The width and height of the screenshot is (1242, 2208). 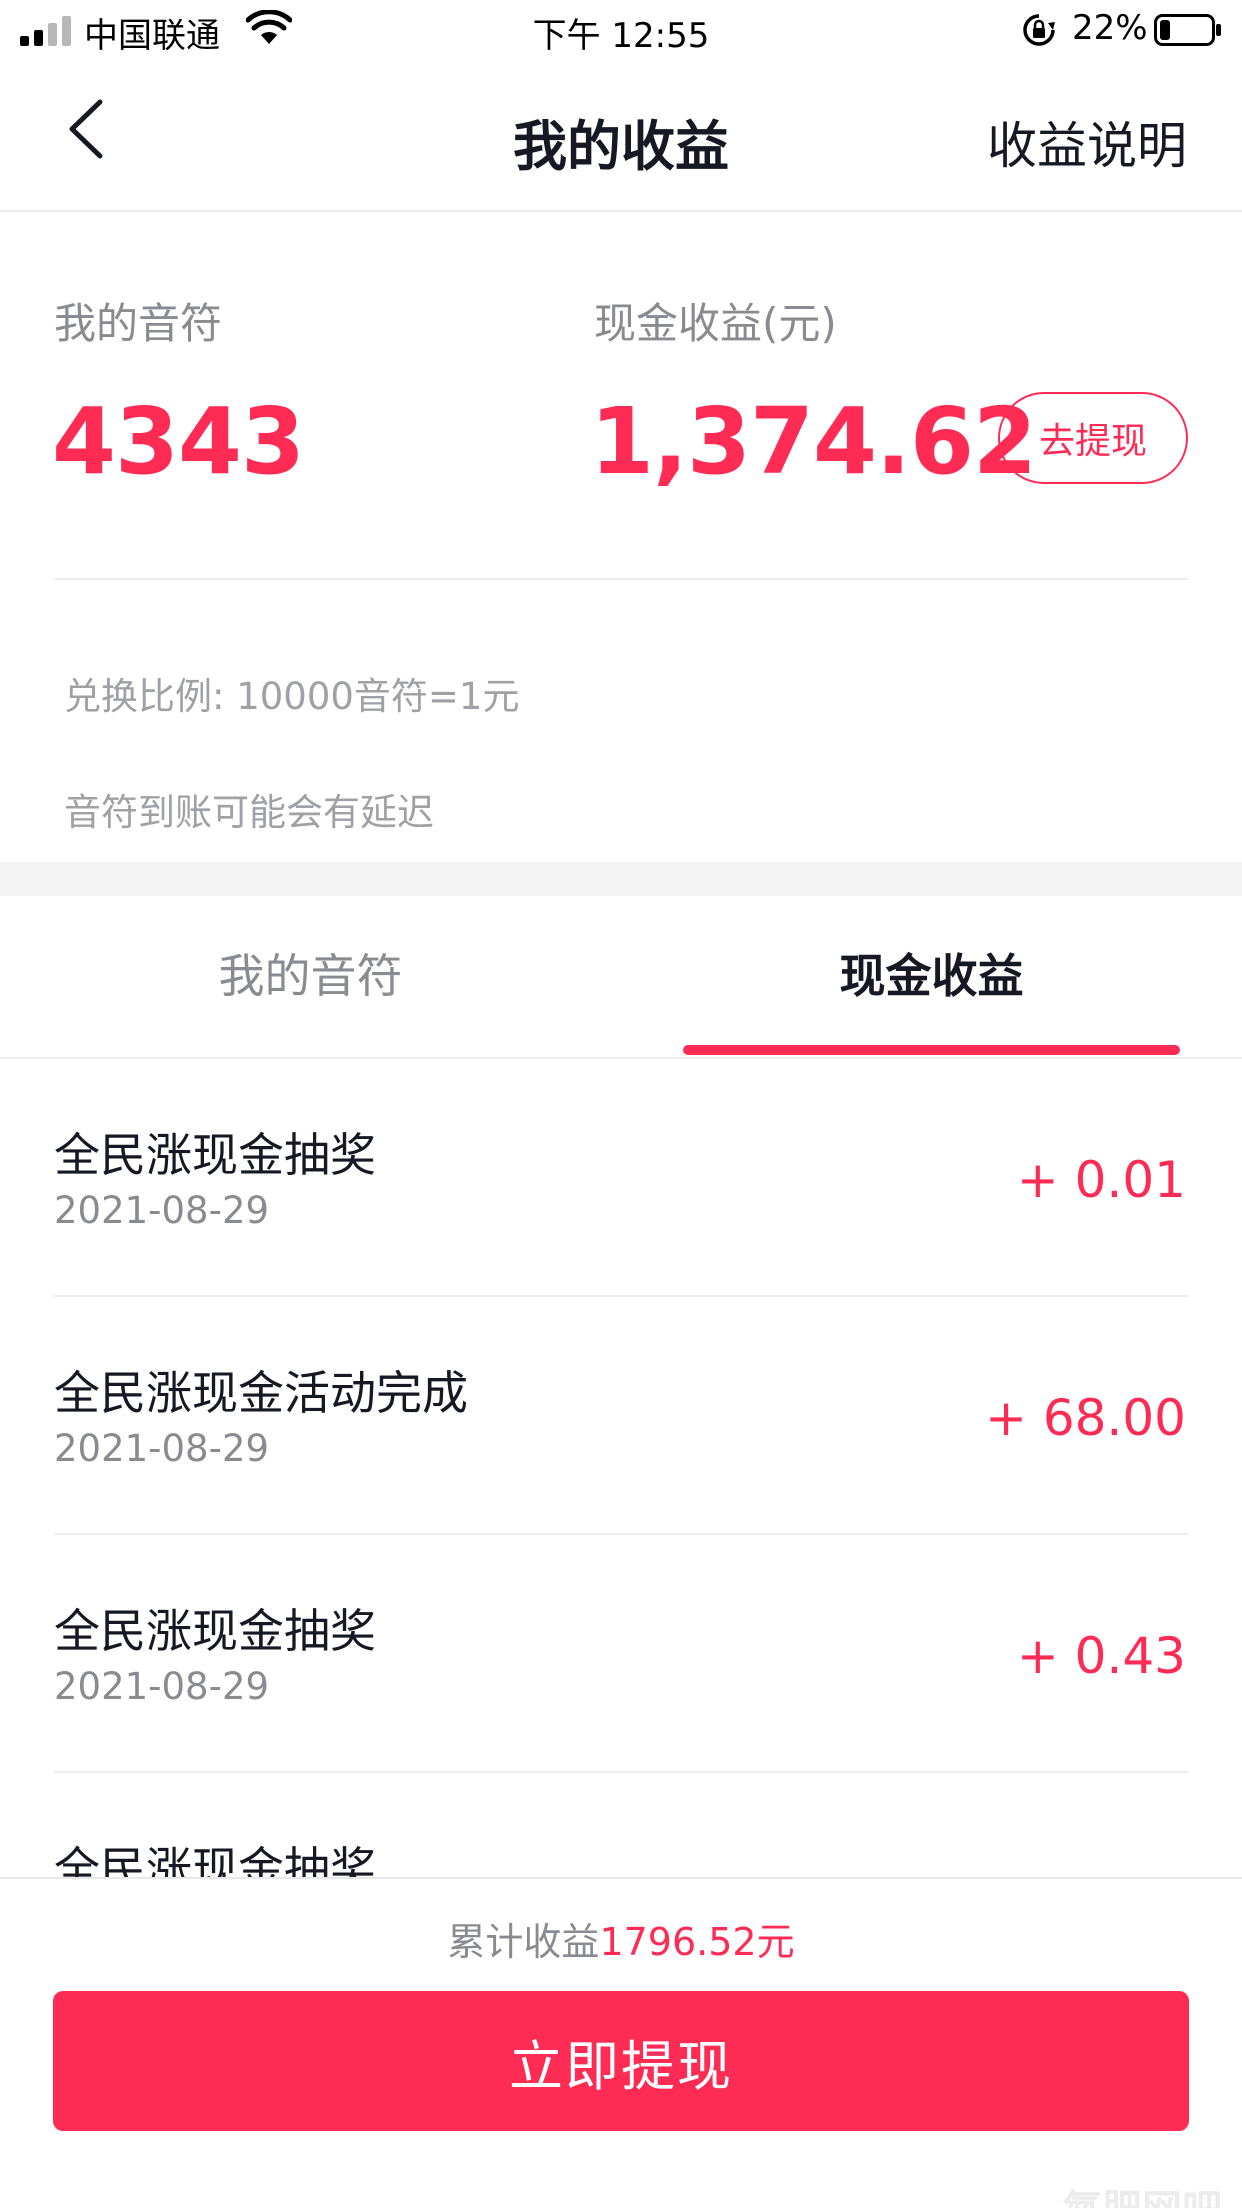 I want to click on delay-notice: 音符到账可能会有延迟, so click(x=249, y=812).